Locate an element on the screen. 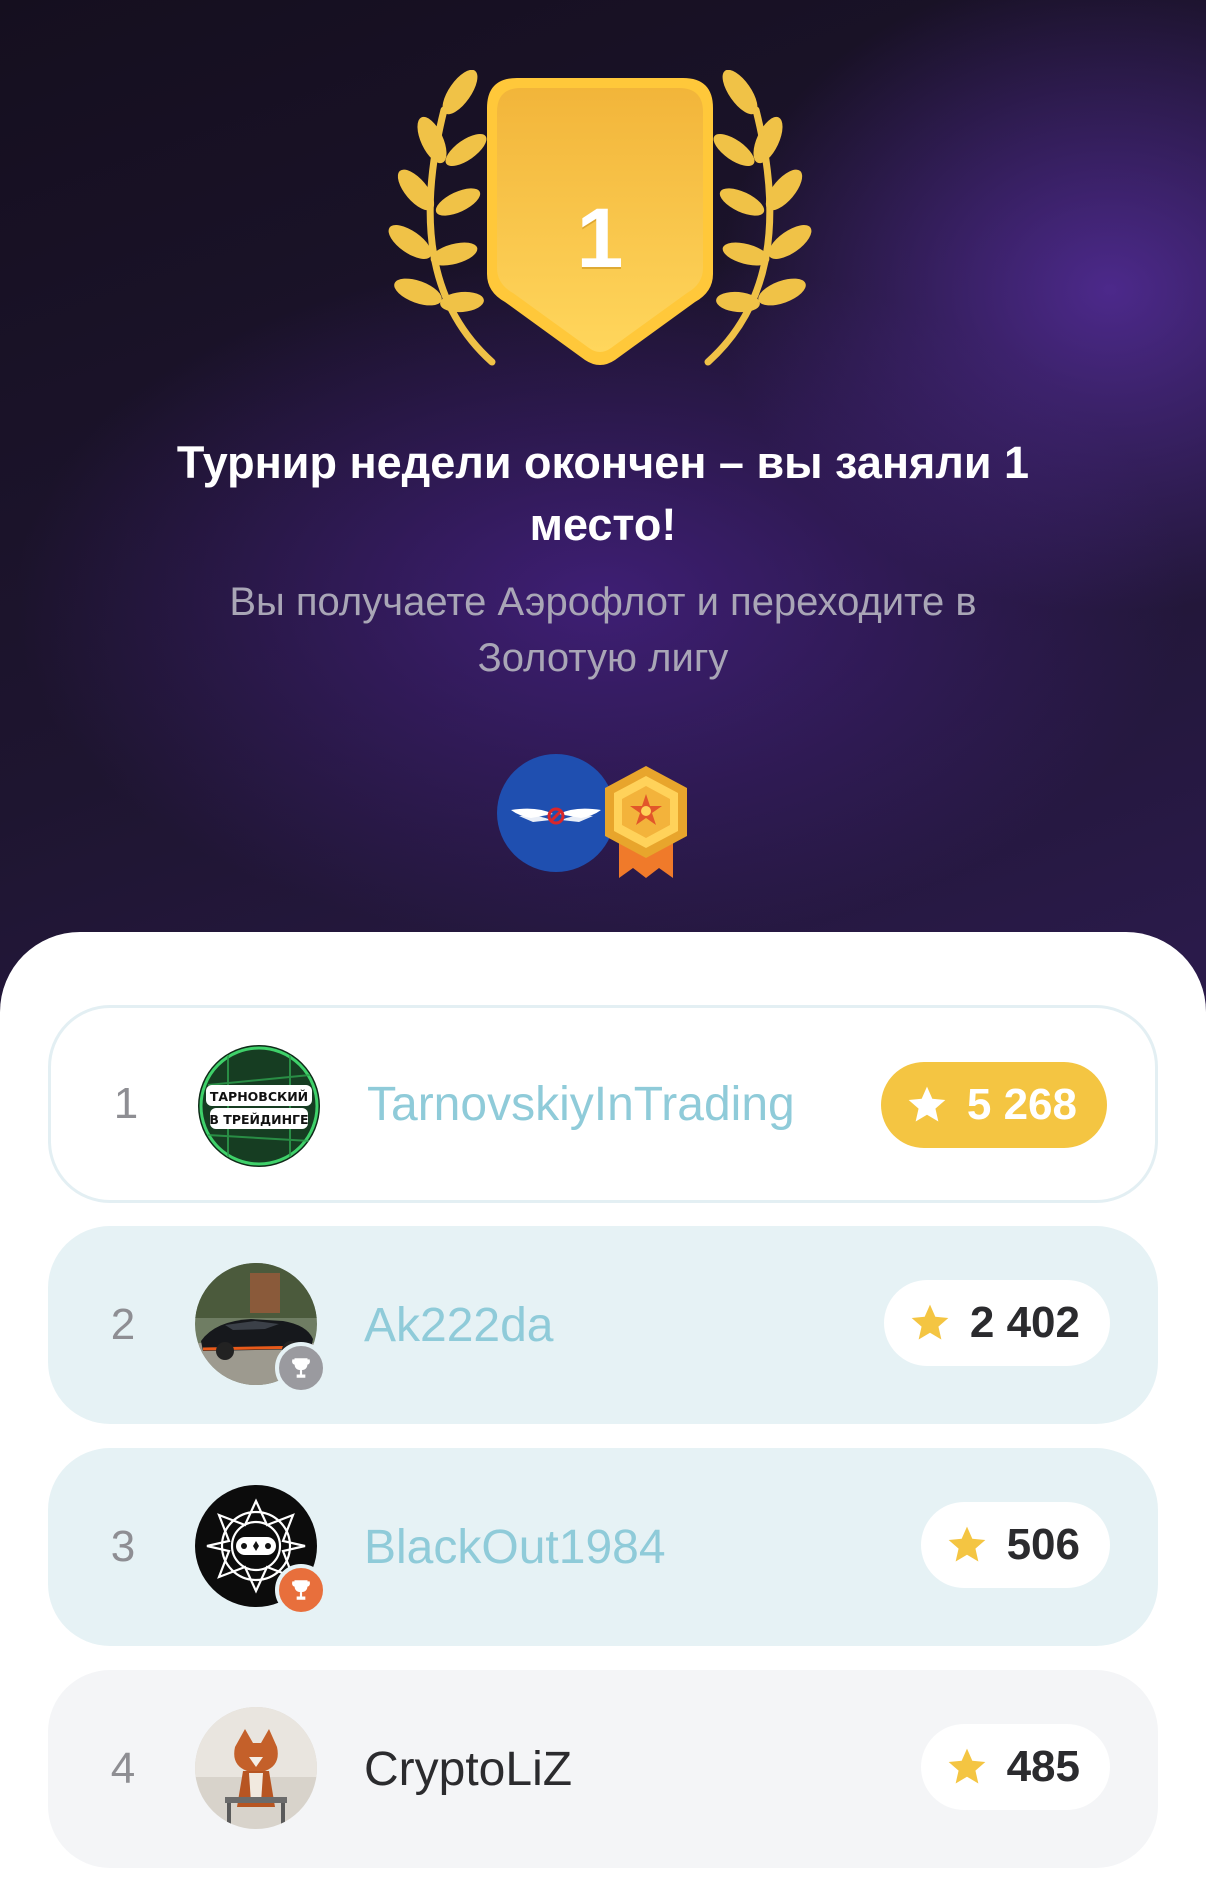 This screenshot has width=1206, height=1877. leaderboard-row: 3 BlackOut1984 506 is located at coordinates (603, 1547).